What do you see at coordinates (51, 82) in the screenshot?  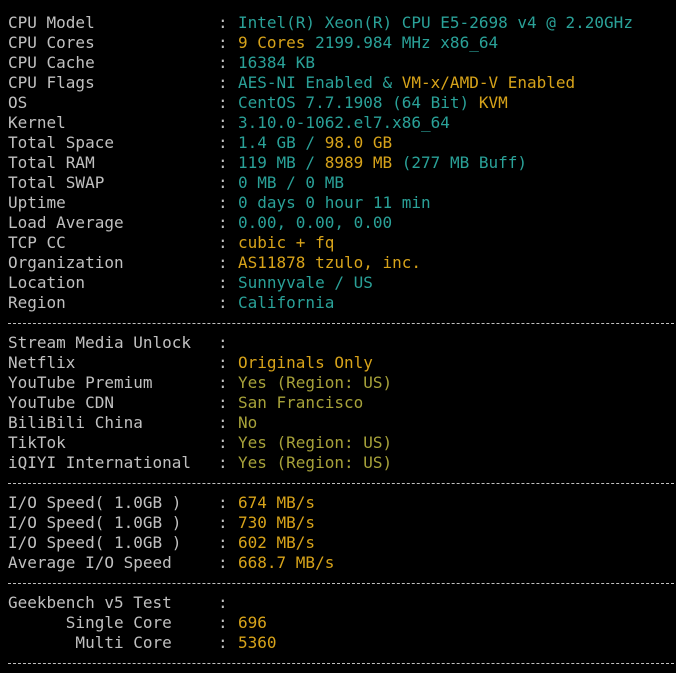 I see `row-label: CPU Flags` at bounding box center [51, 82].